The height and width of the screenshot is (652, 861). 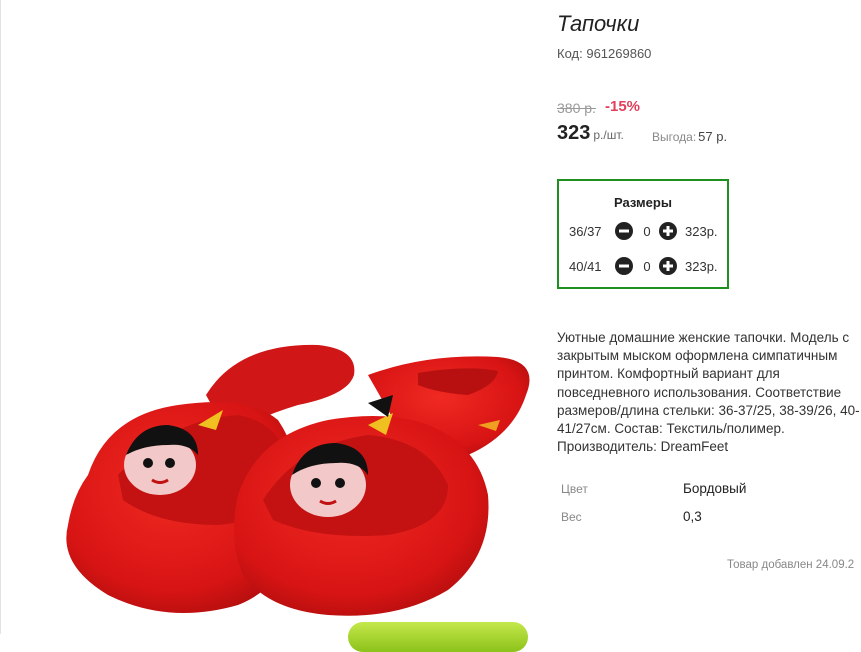 What do you see at coordinates (692, 516) in the screenshot?
I see `attribute-value-weight: 0,3` at bounding box center [692, 516].